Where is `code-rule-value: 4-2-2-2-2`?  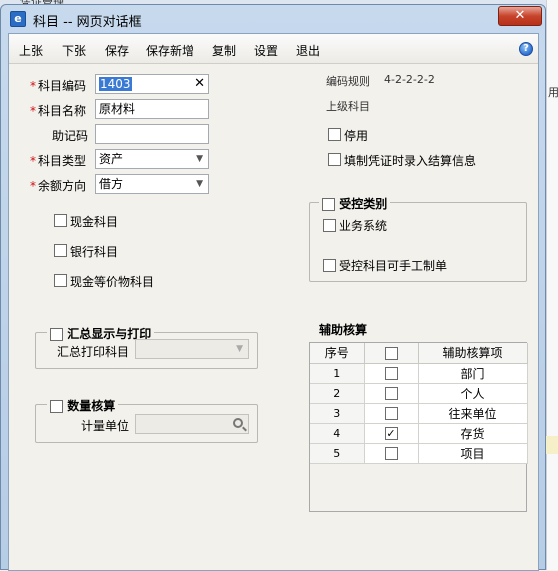
code-rule-value: 4-2-2-2-2 is located at coordinates (409, 79).